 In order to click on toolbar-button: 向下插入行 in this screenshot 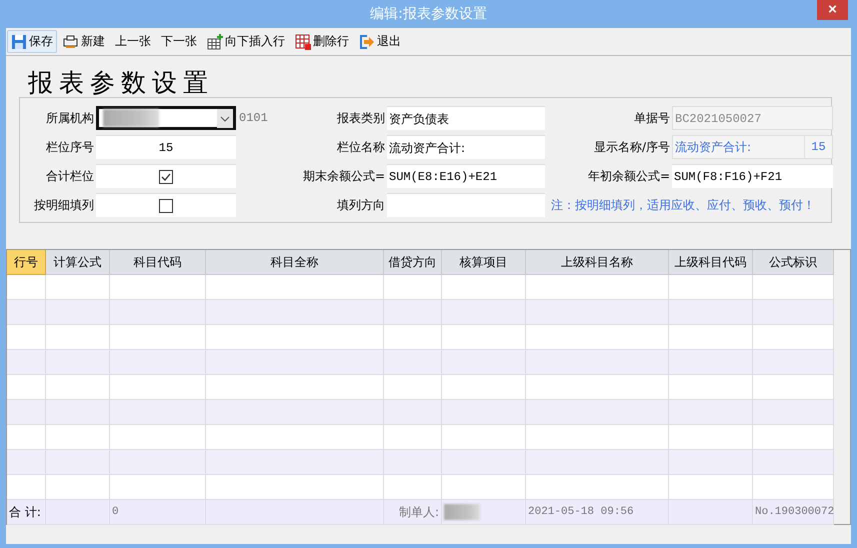, I will do `click(246, 41)`.